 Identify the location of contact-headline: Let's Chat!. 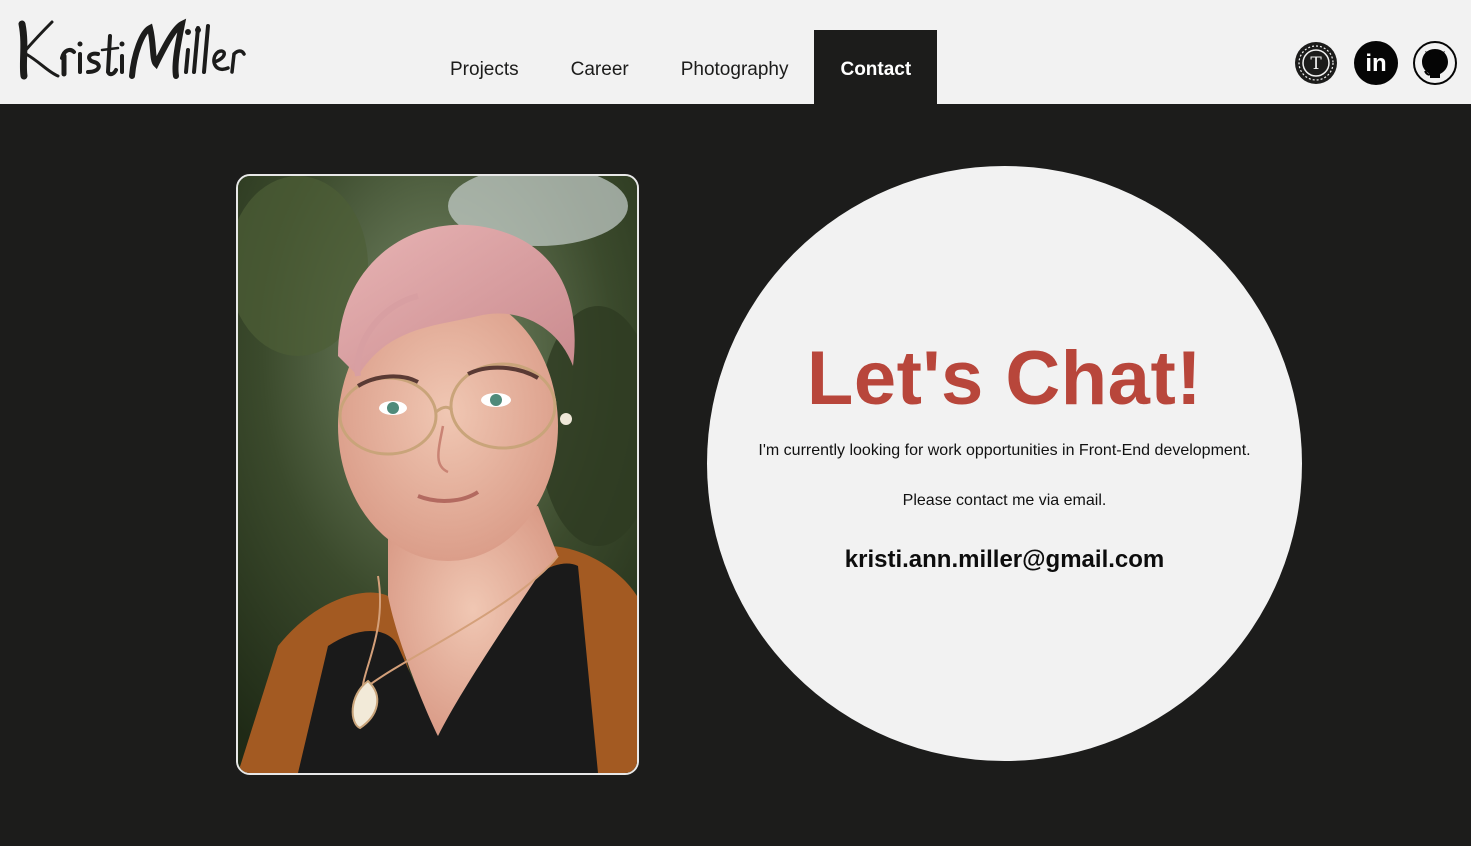
(1004, 378).